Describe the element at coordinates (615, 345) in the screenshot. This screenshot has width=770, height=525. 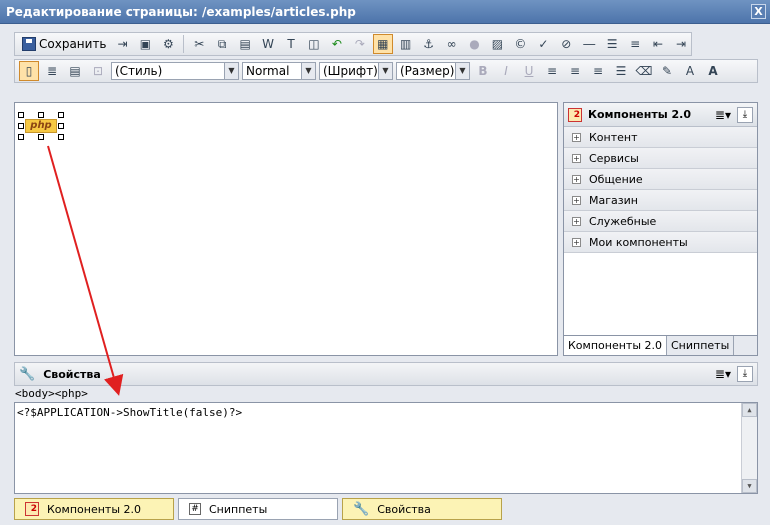
I see `tab-components: Компоненты 2.0` at that location.